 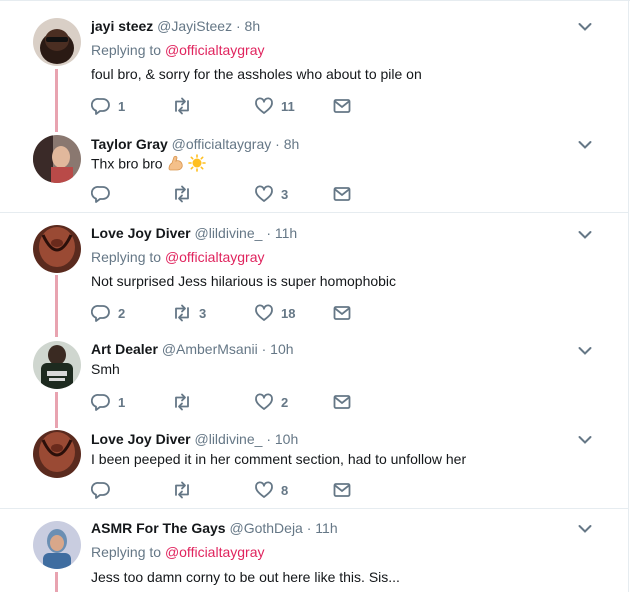 What do you see at coordinates (288, 106) in the screenshot?
I see `like-count: 11` at bounding box center [288, 106].